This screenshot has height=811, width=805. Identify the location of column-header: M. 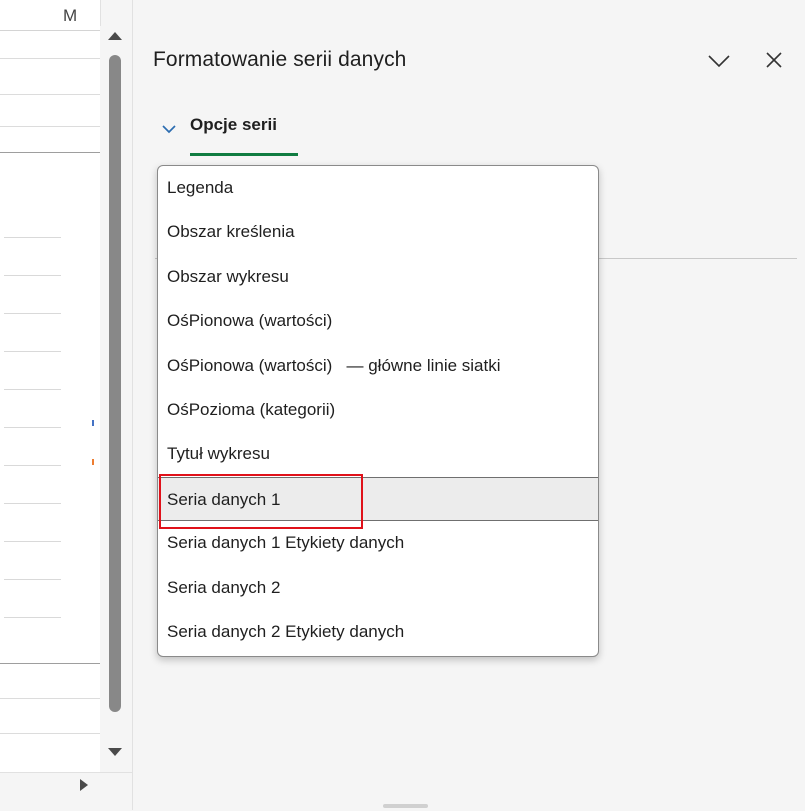
(50, 15).